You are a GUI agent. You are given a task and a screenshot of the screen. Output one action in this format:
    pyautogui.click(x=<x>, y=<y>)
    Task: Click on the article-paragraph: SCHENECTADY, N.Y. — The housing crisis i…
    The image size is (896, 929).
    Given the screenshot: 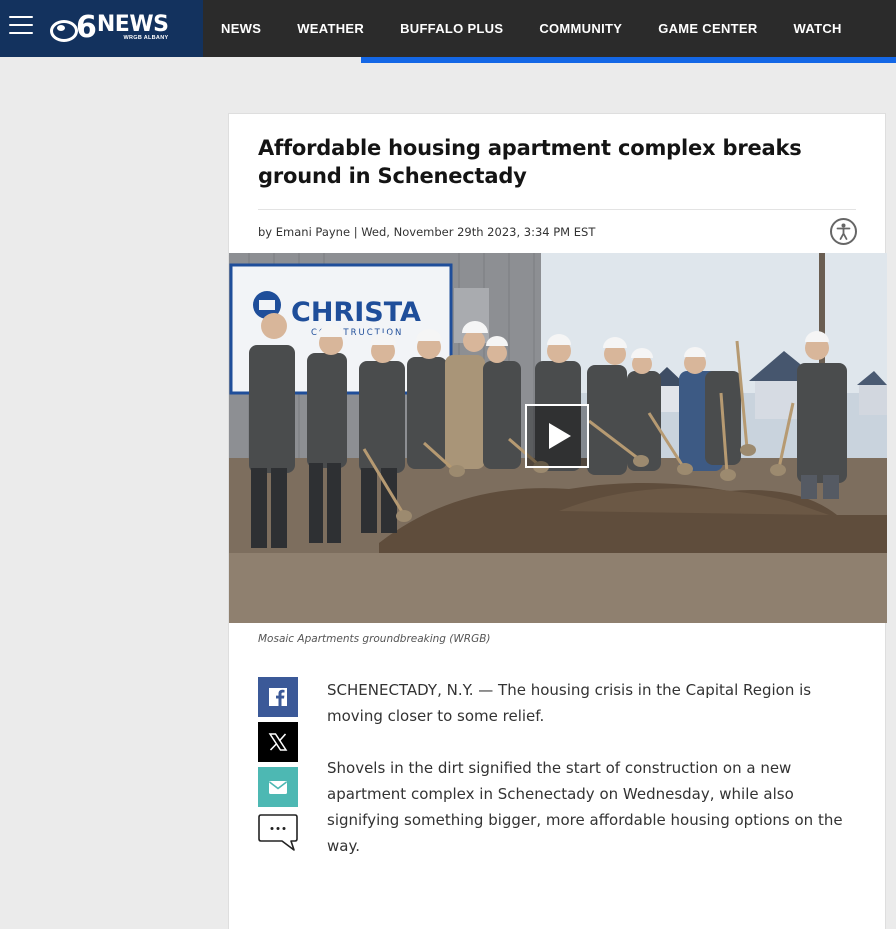 What is the action you would take?
    pyautogui.click(x=569, y=703)
    